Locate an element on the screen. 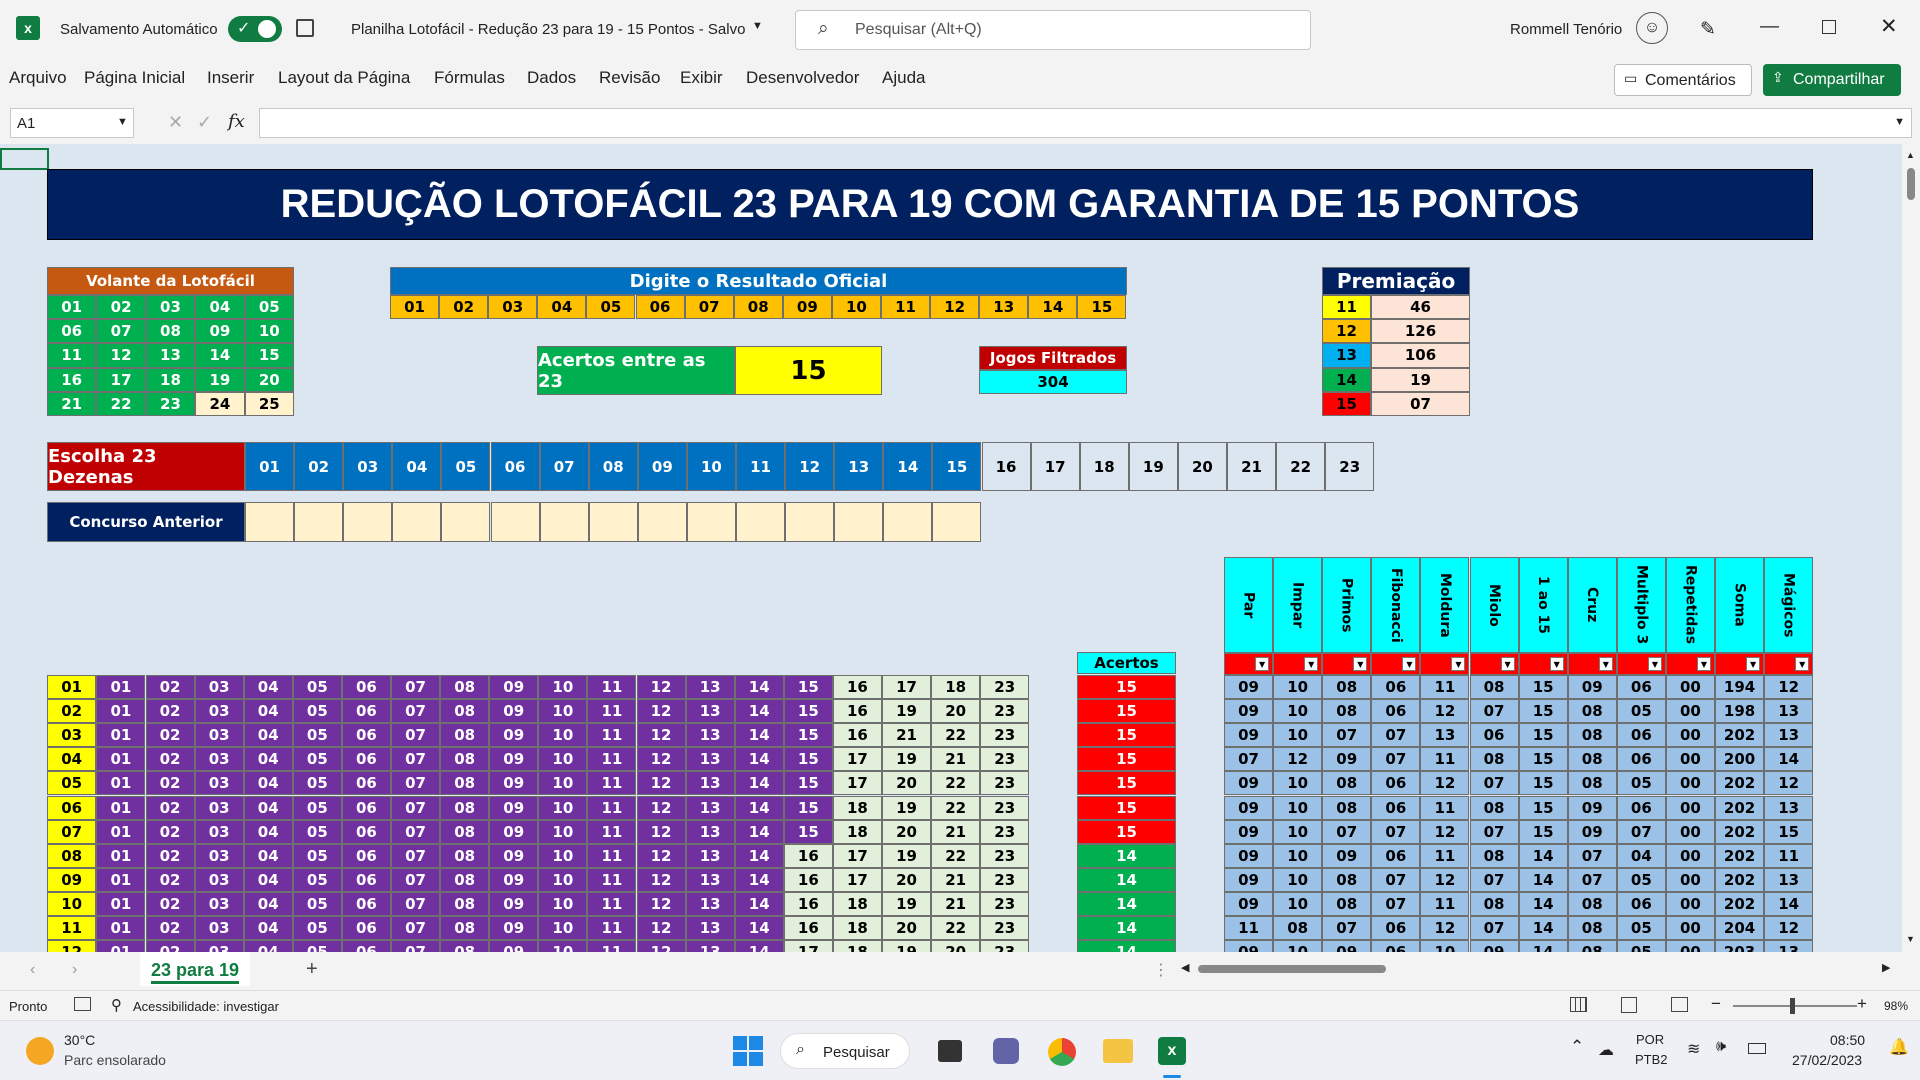  resultado-number: 10 is located at coordinates (856, 307).